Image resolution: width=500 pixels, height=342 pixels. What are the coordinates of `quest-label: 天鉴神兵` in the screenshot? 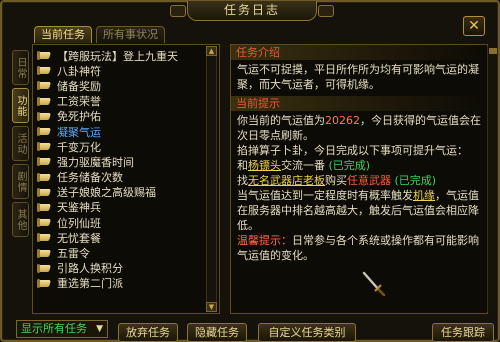 It's located at (79, 208).